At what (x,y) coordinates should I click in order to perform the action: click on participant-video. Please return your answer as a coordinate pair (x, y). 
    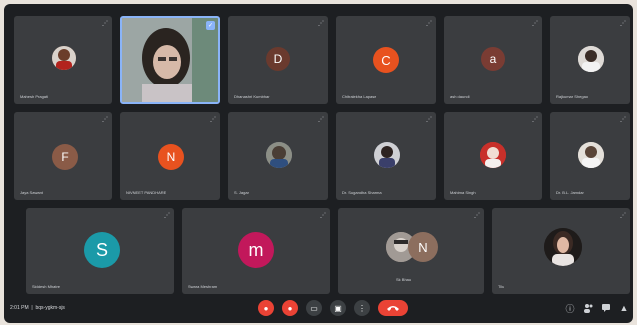
    Looking at the image, I should click on (170, 60).